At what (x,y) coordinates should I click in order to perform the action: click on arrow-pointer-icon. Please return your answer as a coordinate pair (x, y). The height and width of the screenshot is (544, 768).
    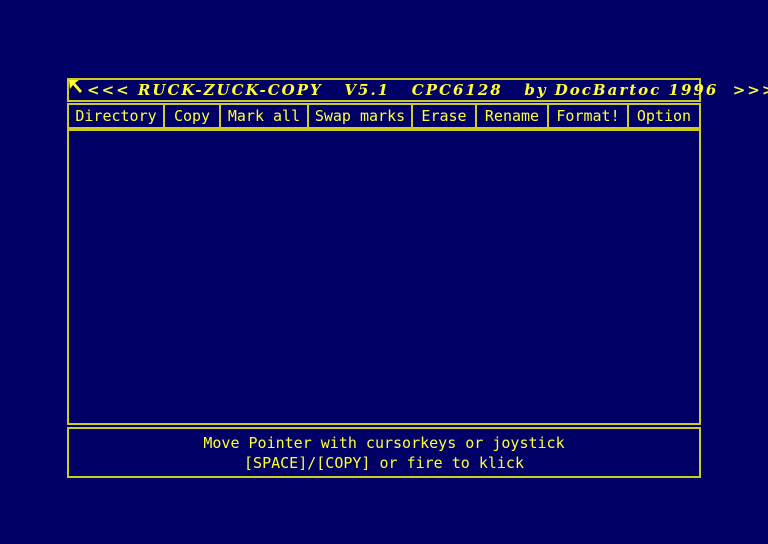
    Looking at the image, I should click on (76, 87).